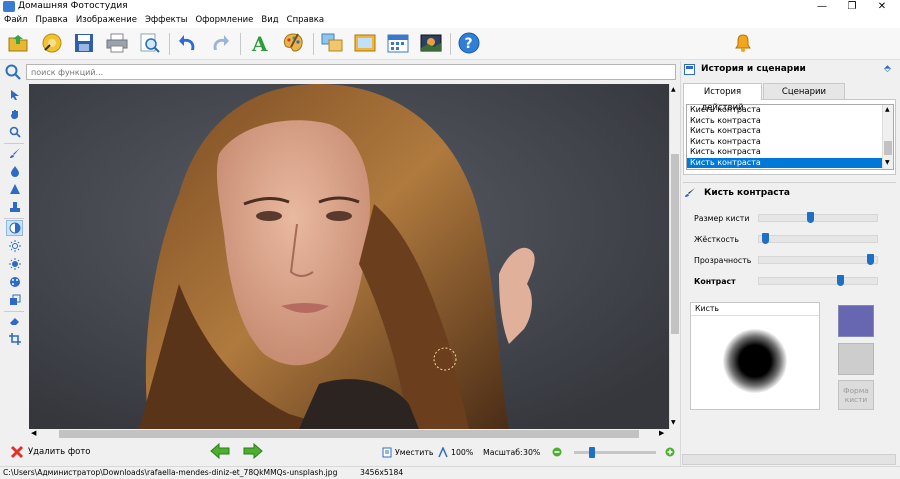 The width and height of the screenshot is (900, 479). I want to click on menu-edit: Правка, so click(51, 19).